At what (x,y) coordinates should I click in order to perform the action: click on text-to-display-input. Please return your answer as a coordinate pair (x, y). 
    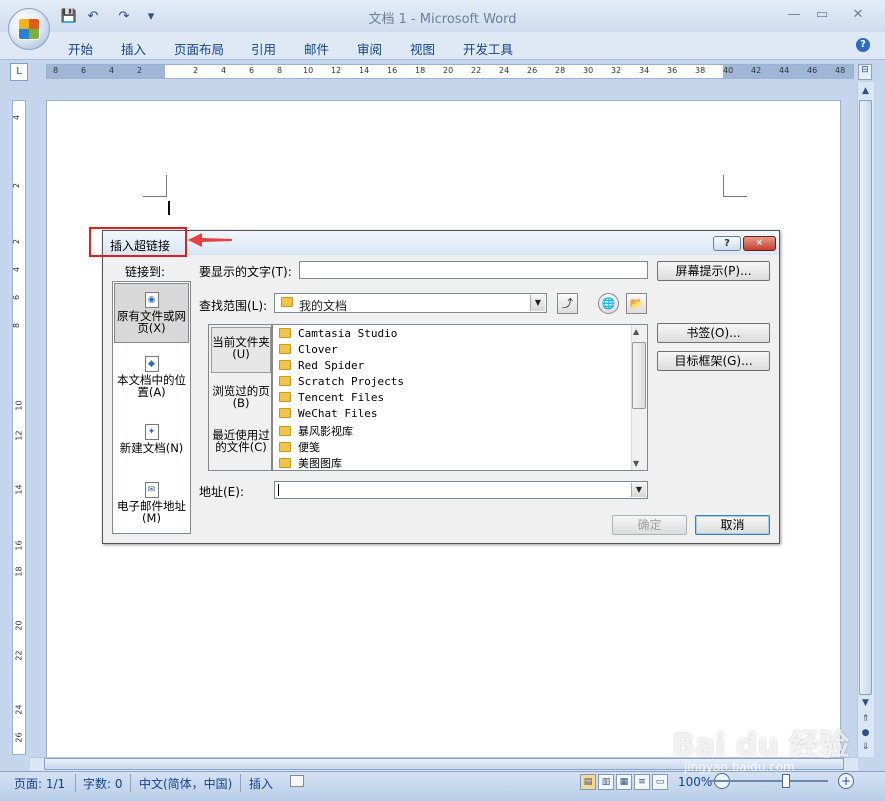
    Looking at the image, I should click on (473, 270).